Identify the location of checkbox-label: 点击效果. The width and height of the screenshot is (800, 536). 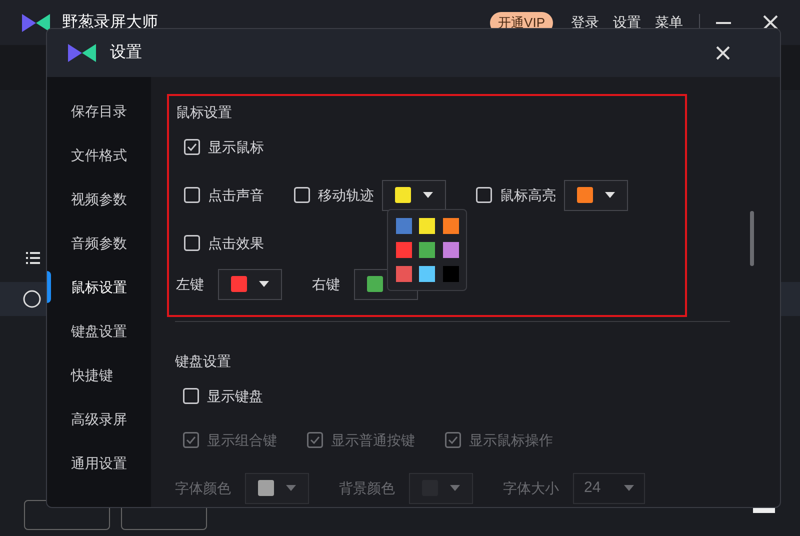
(236, 243).